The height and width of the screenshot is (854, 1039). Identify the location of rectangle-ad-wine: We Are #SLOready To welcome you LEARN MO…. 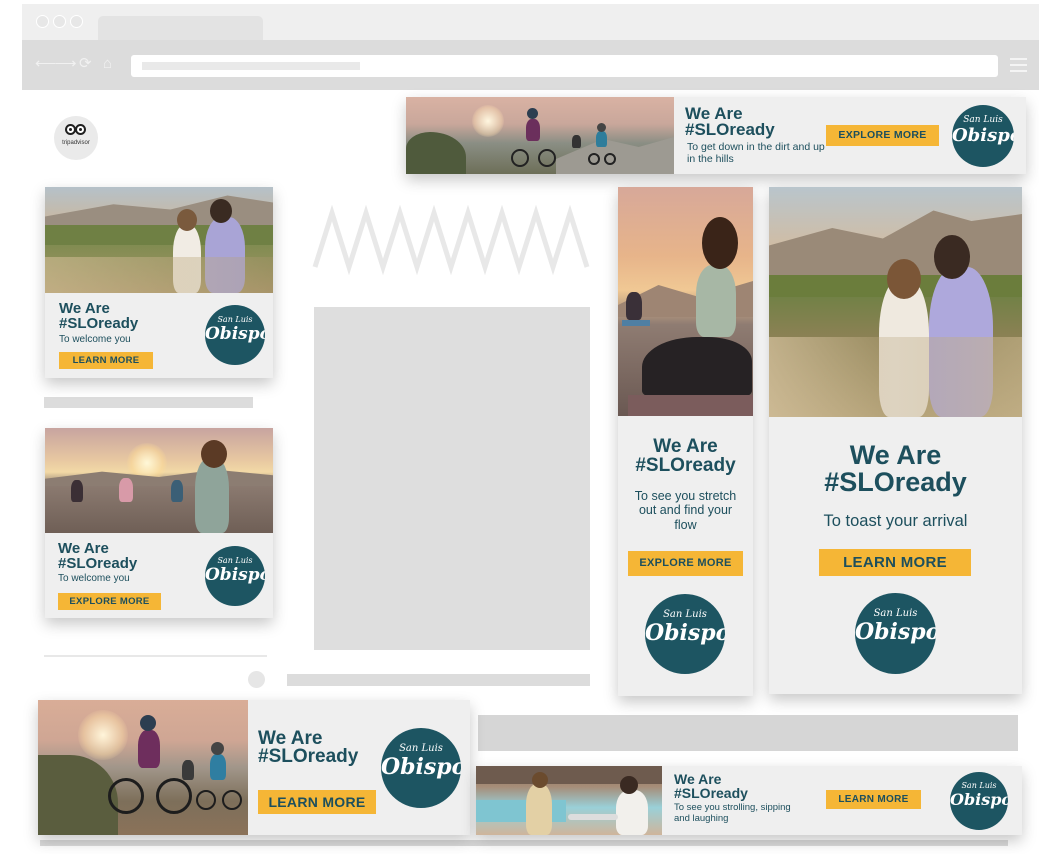
(159, 282).